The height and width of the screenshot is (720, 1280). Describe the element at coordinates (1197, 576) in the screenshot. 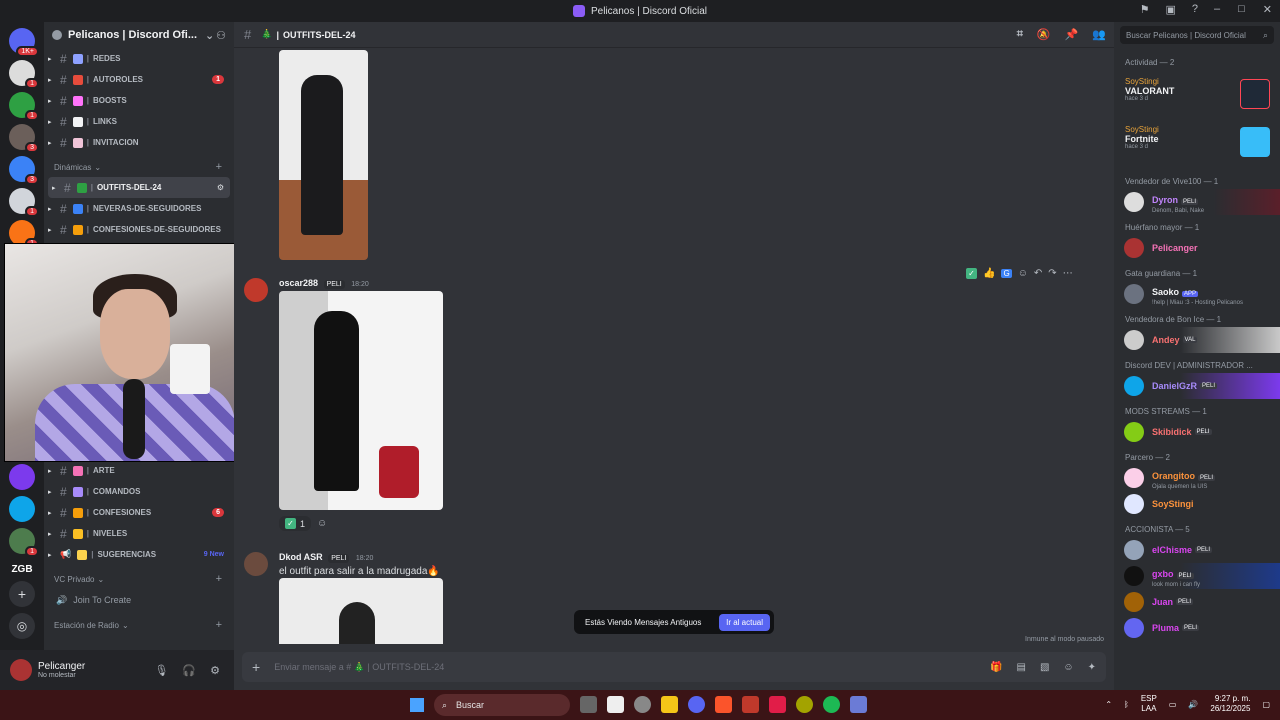

I see `member-item: gxbo PELI look mom i can fly` at that location.